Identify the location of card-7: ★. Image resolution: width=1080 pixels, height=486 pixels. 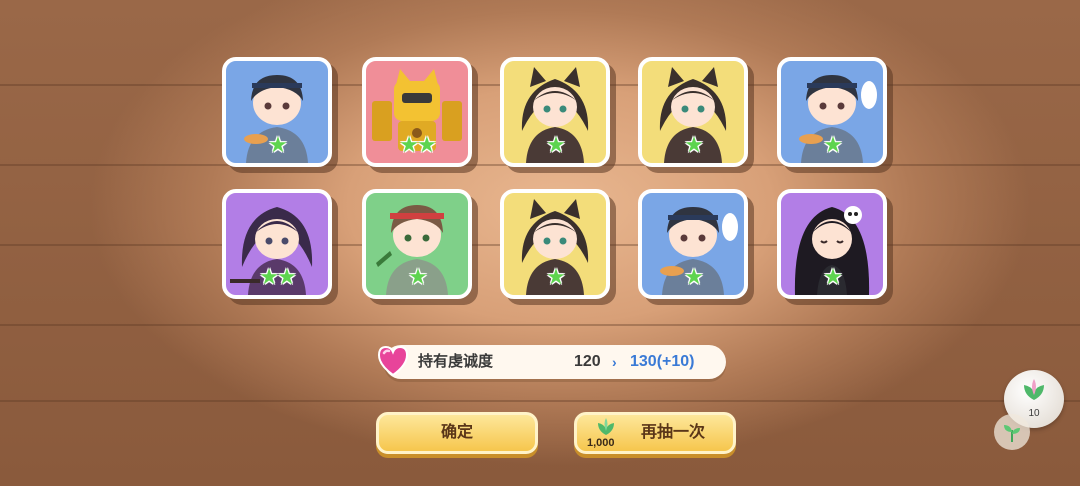
(417, 244).